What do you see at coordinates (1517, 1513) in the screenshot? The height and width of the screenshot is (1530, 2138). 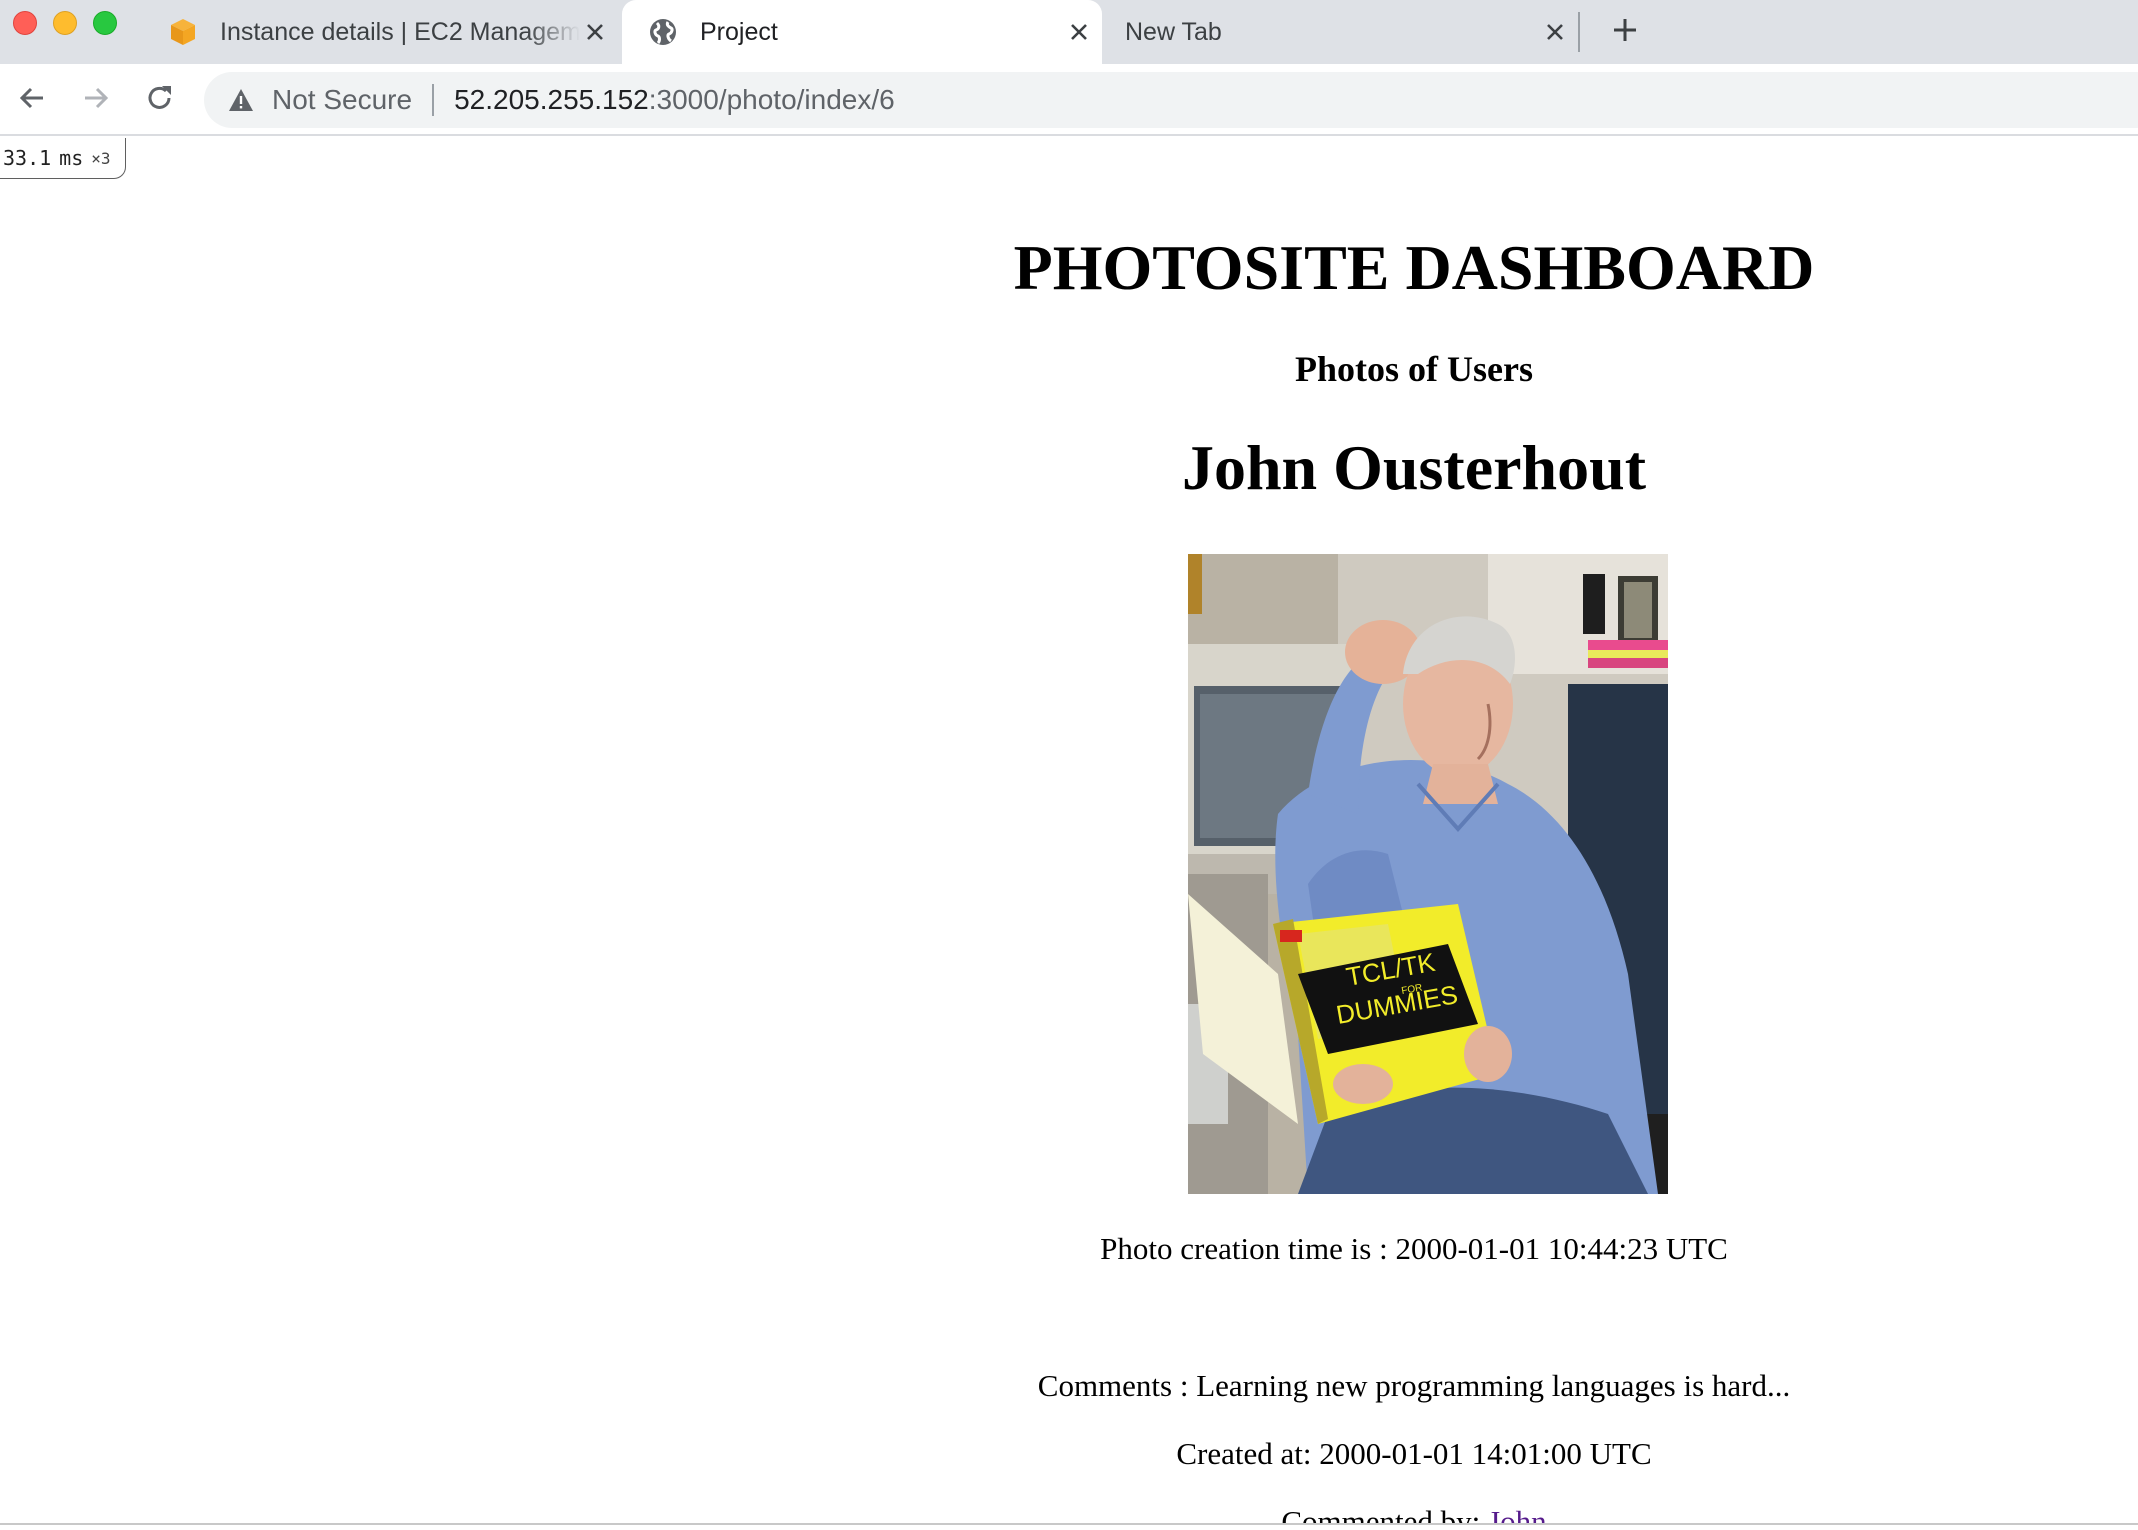 I see `commenter-link: John` at bounding box center [1517, 1513].